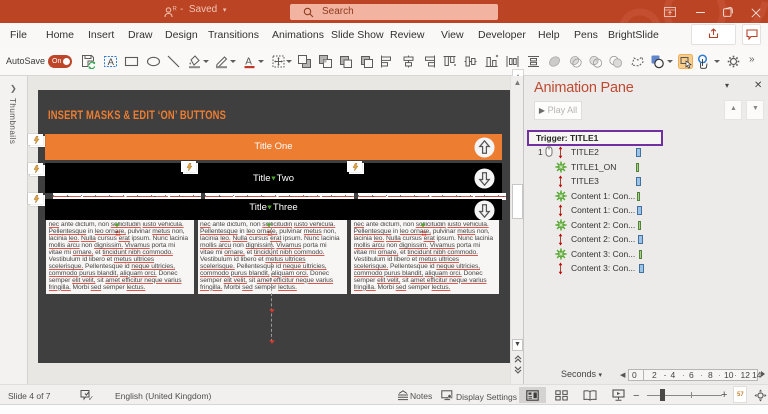  I want to click on svg-text: R, so click(175, 10).